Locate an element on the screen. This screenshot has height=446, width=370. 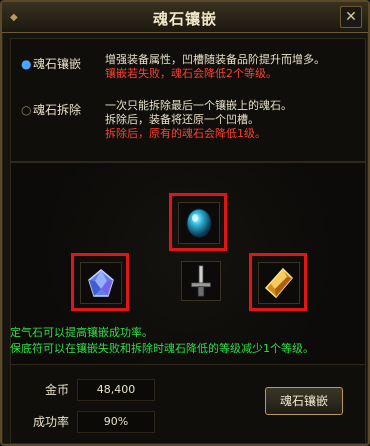
blue-crystal-gem-icon is located at coordinates (101, 283).